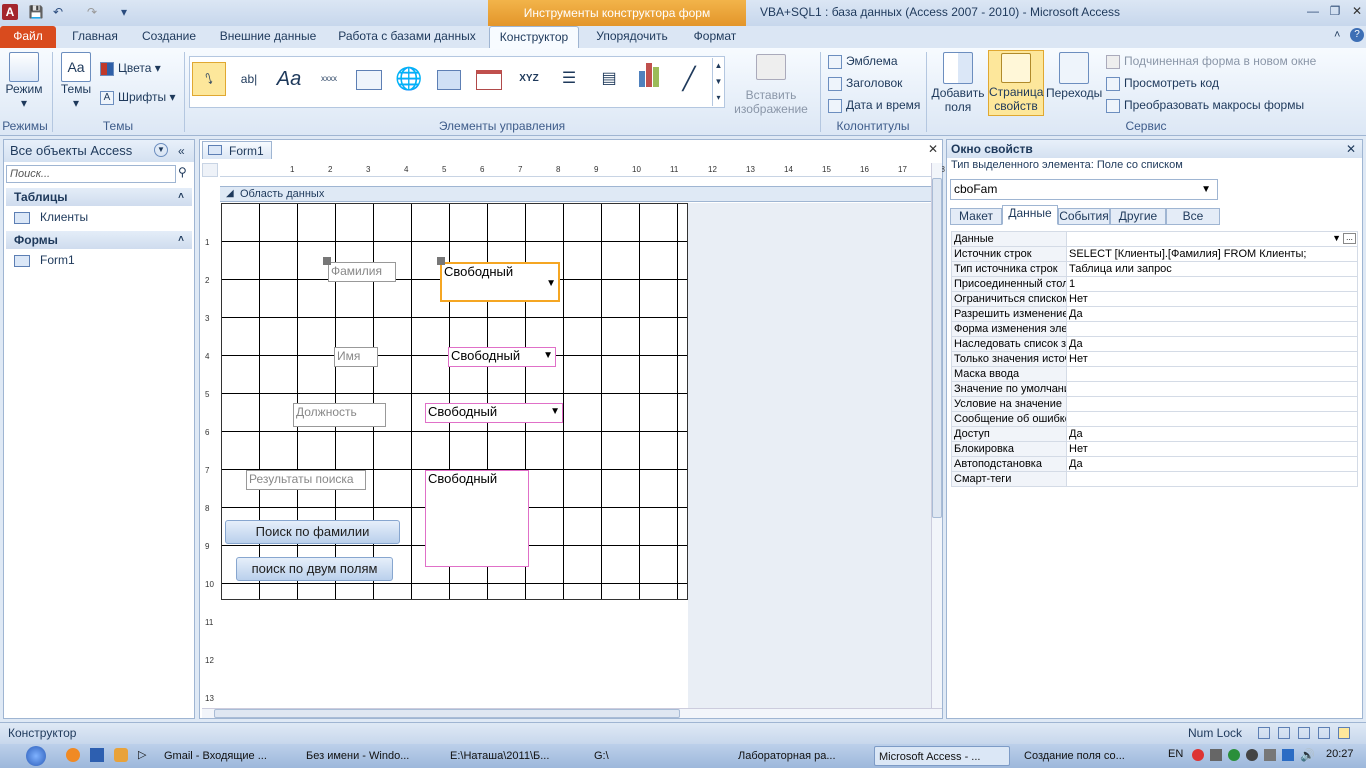 Image resolution: width=1366 pixels, height=768 pixels. I want to click on undo-icon: ↶, so click(58, 12).